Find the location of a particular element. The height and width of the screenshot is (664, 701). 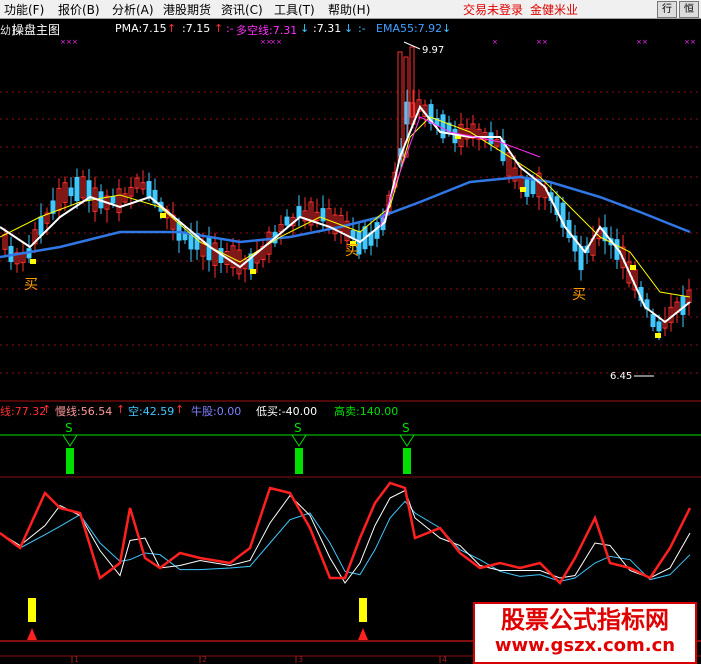

signal-panel: SSS is located at coordinates (350, 448).